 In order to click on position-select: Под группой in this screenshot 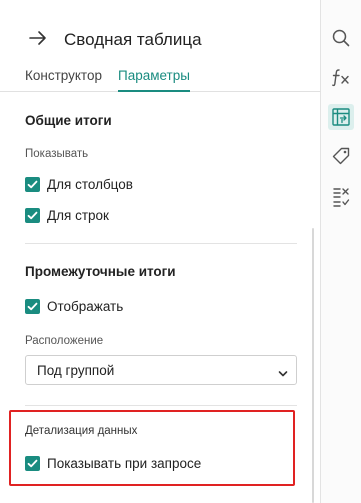, I will do `click(161, 370)`.